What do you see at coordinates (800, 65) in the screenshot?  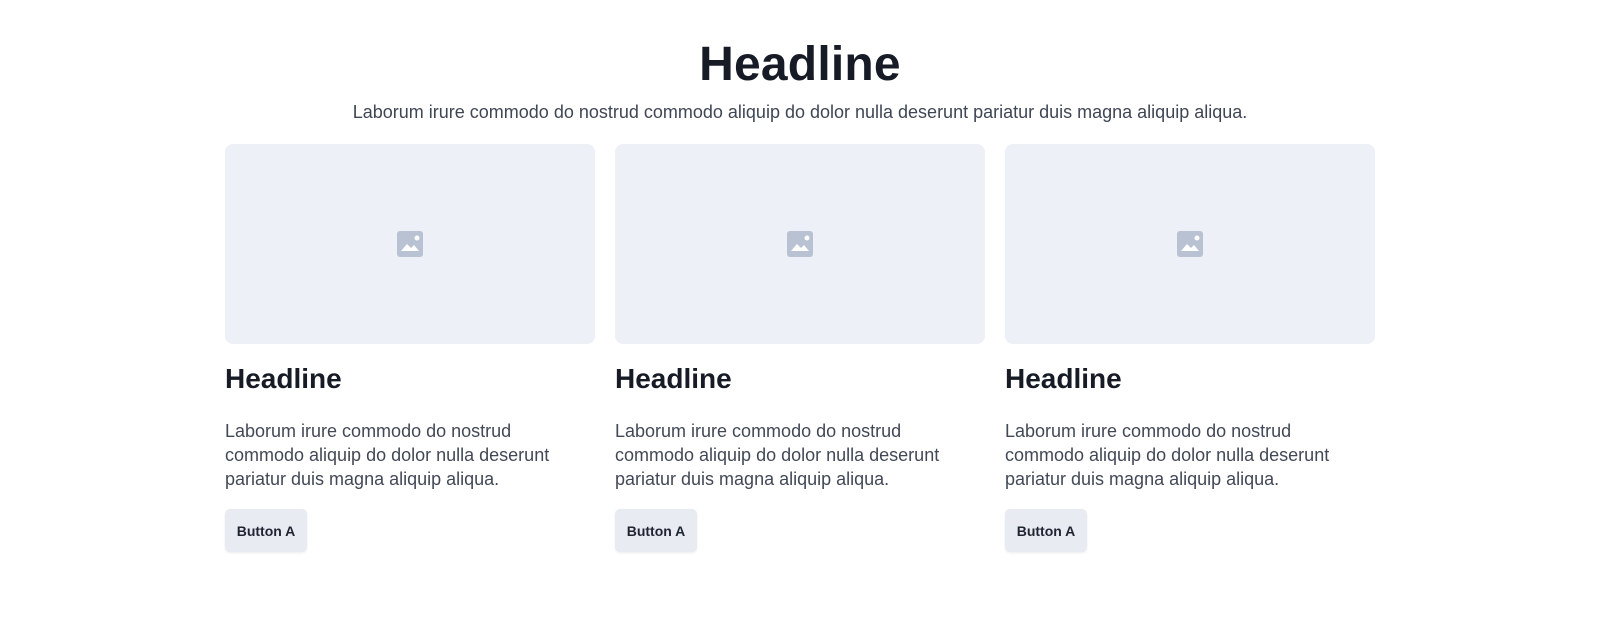 I see `page-title: Headline` at bounding box center [800, 65].